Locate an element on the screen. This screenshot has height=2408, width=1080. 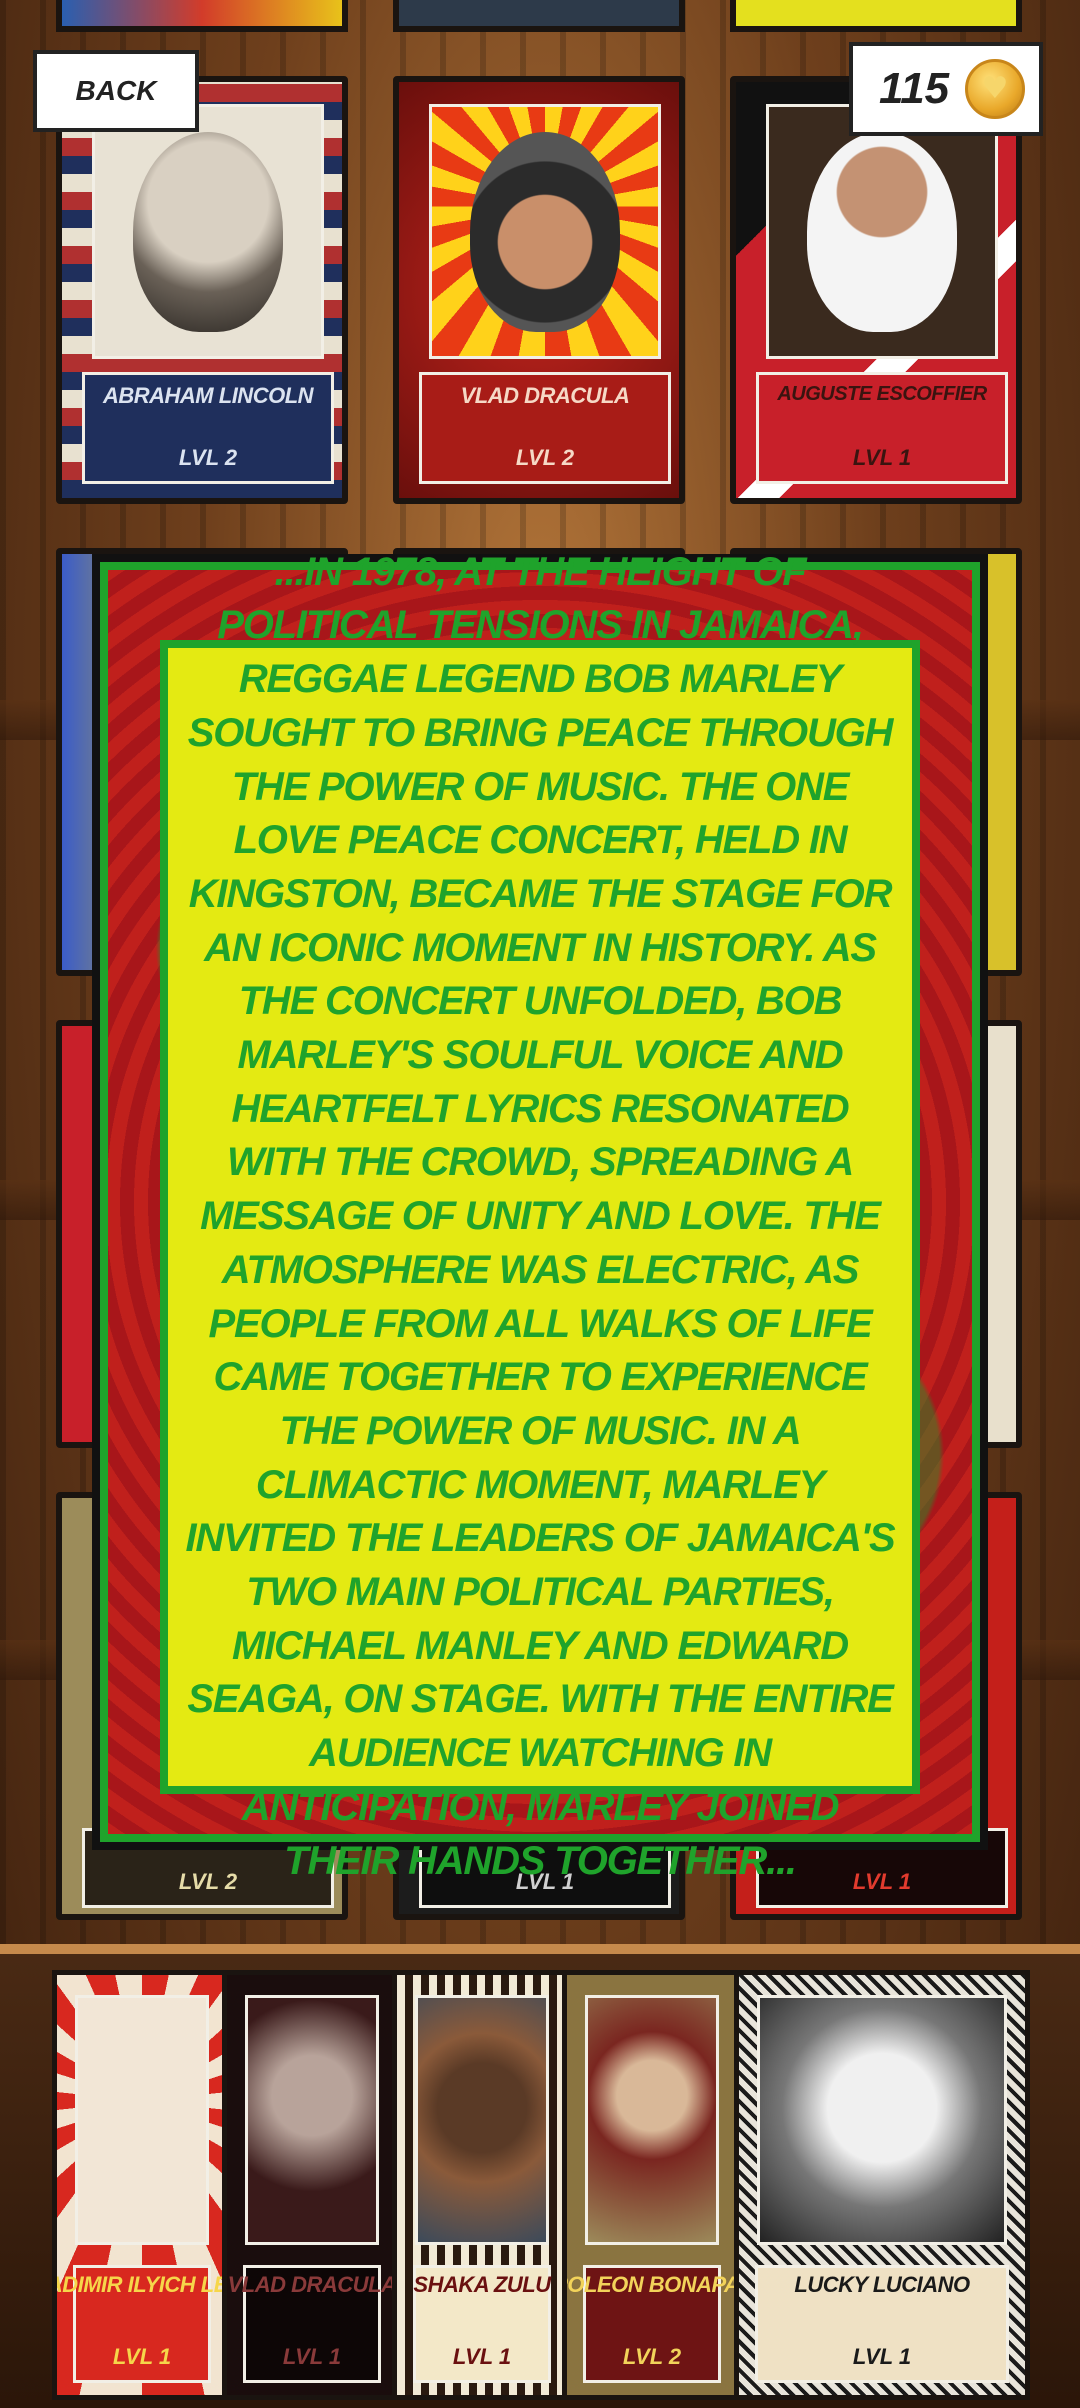
card-name: VLADIMIR ILYICH LENIN is located at coordinates (142, 2284).